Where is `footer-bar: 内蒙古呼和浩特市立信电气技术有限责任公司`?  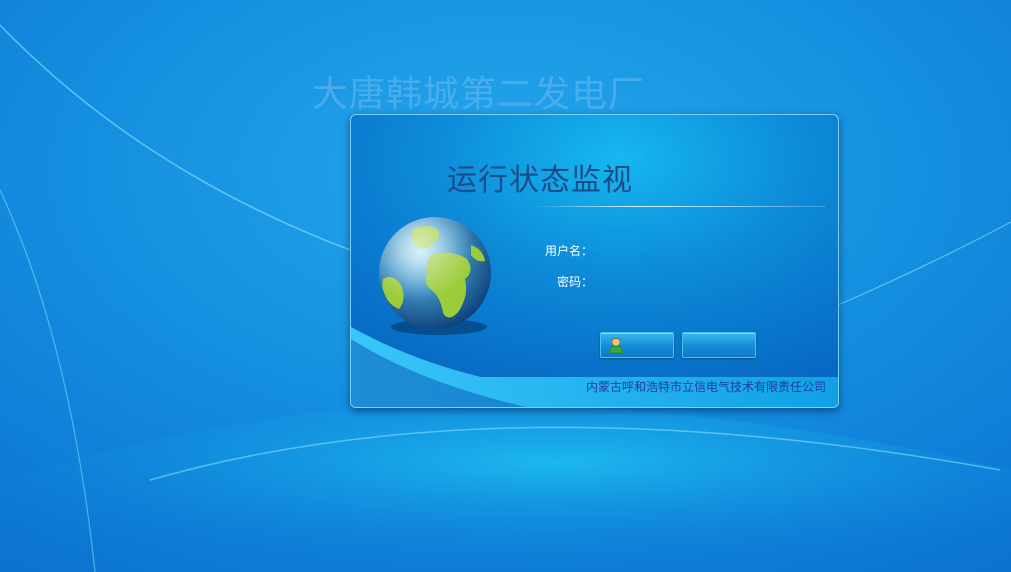
footer-bar: 内蒙古呼和浩特市立信电气技术有限责任公司 is located at coordinates (594, 388).